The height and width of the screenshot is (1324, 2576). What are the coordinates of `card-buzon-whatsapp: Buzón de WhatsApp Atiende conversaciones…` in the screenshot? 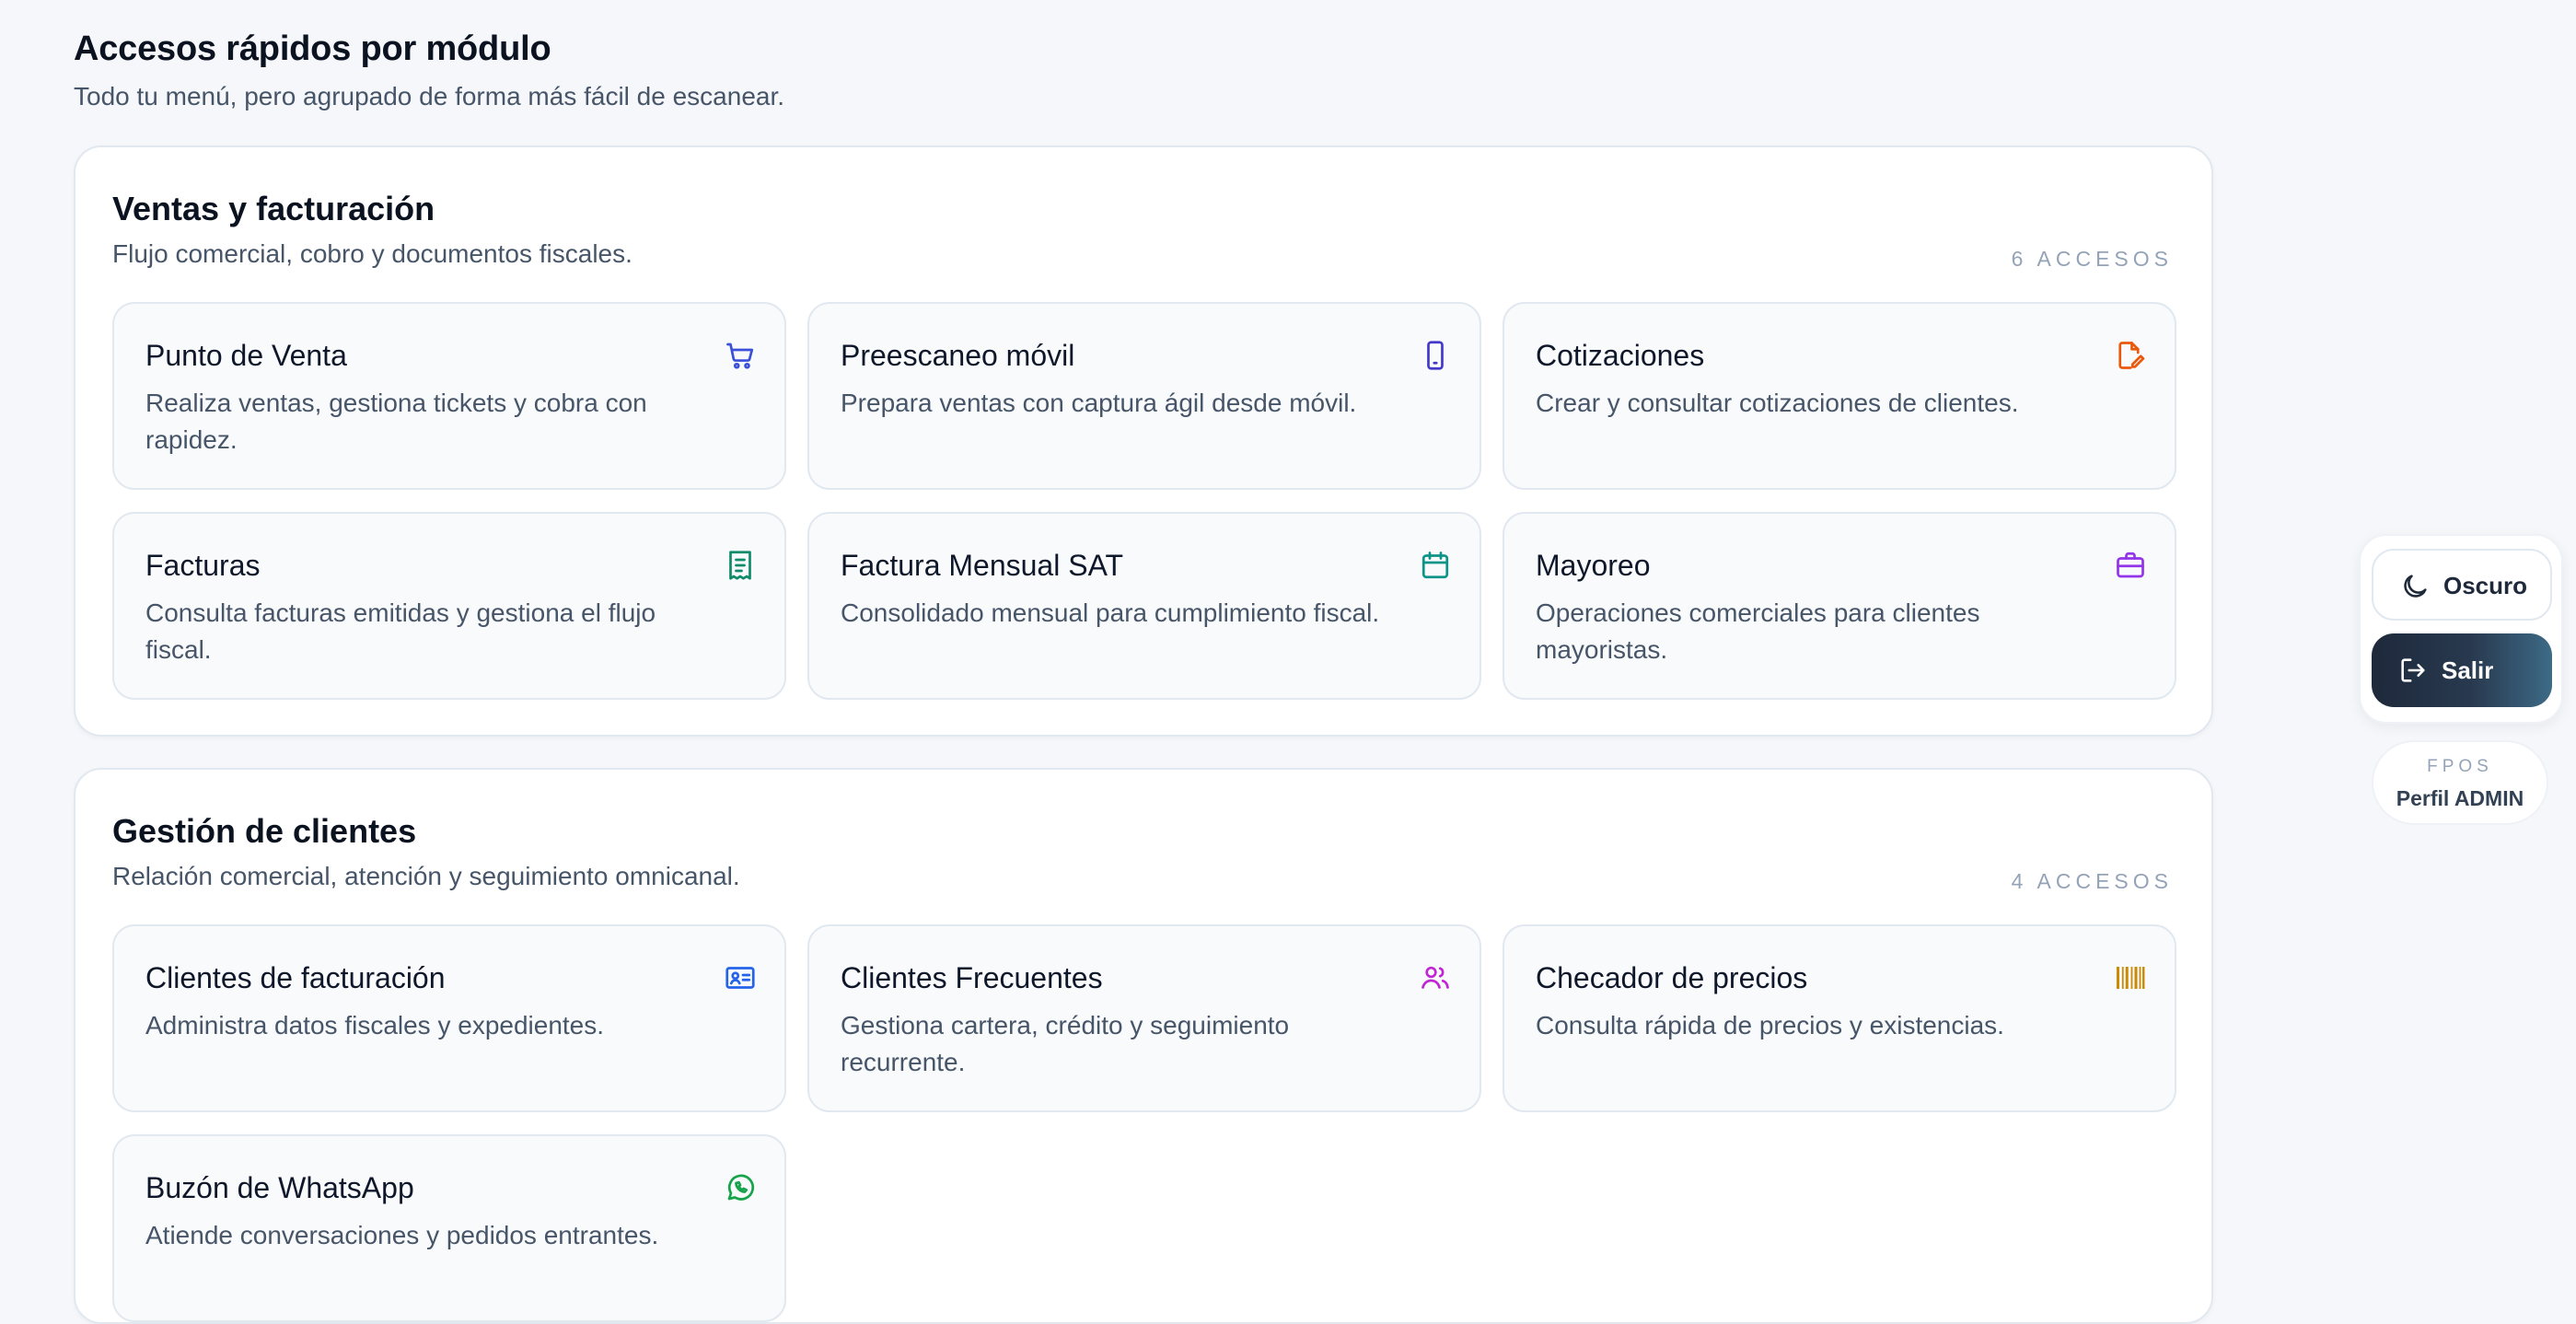 It's located at (449, 1228).